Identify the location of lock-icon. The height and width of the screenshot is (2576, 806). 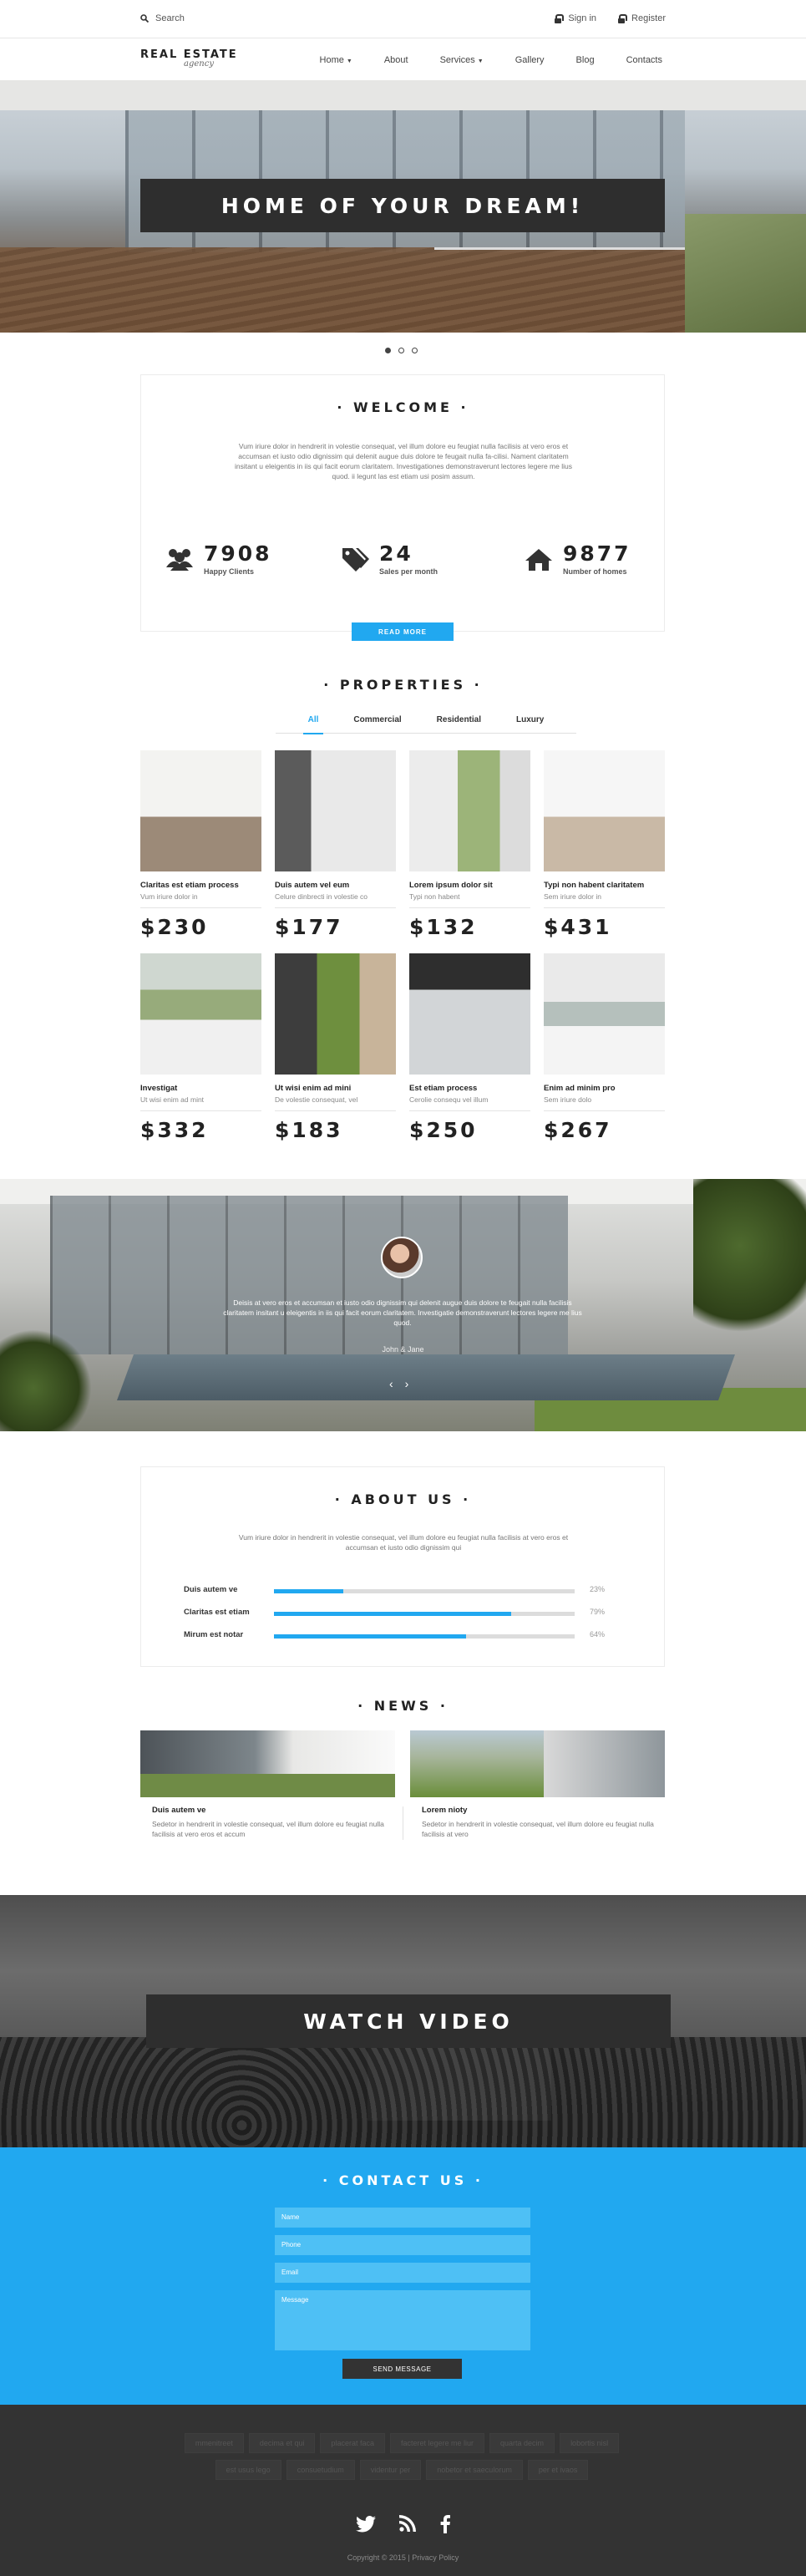
(623, 18).